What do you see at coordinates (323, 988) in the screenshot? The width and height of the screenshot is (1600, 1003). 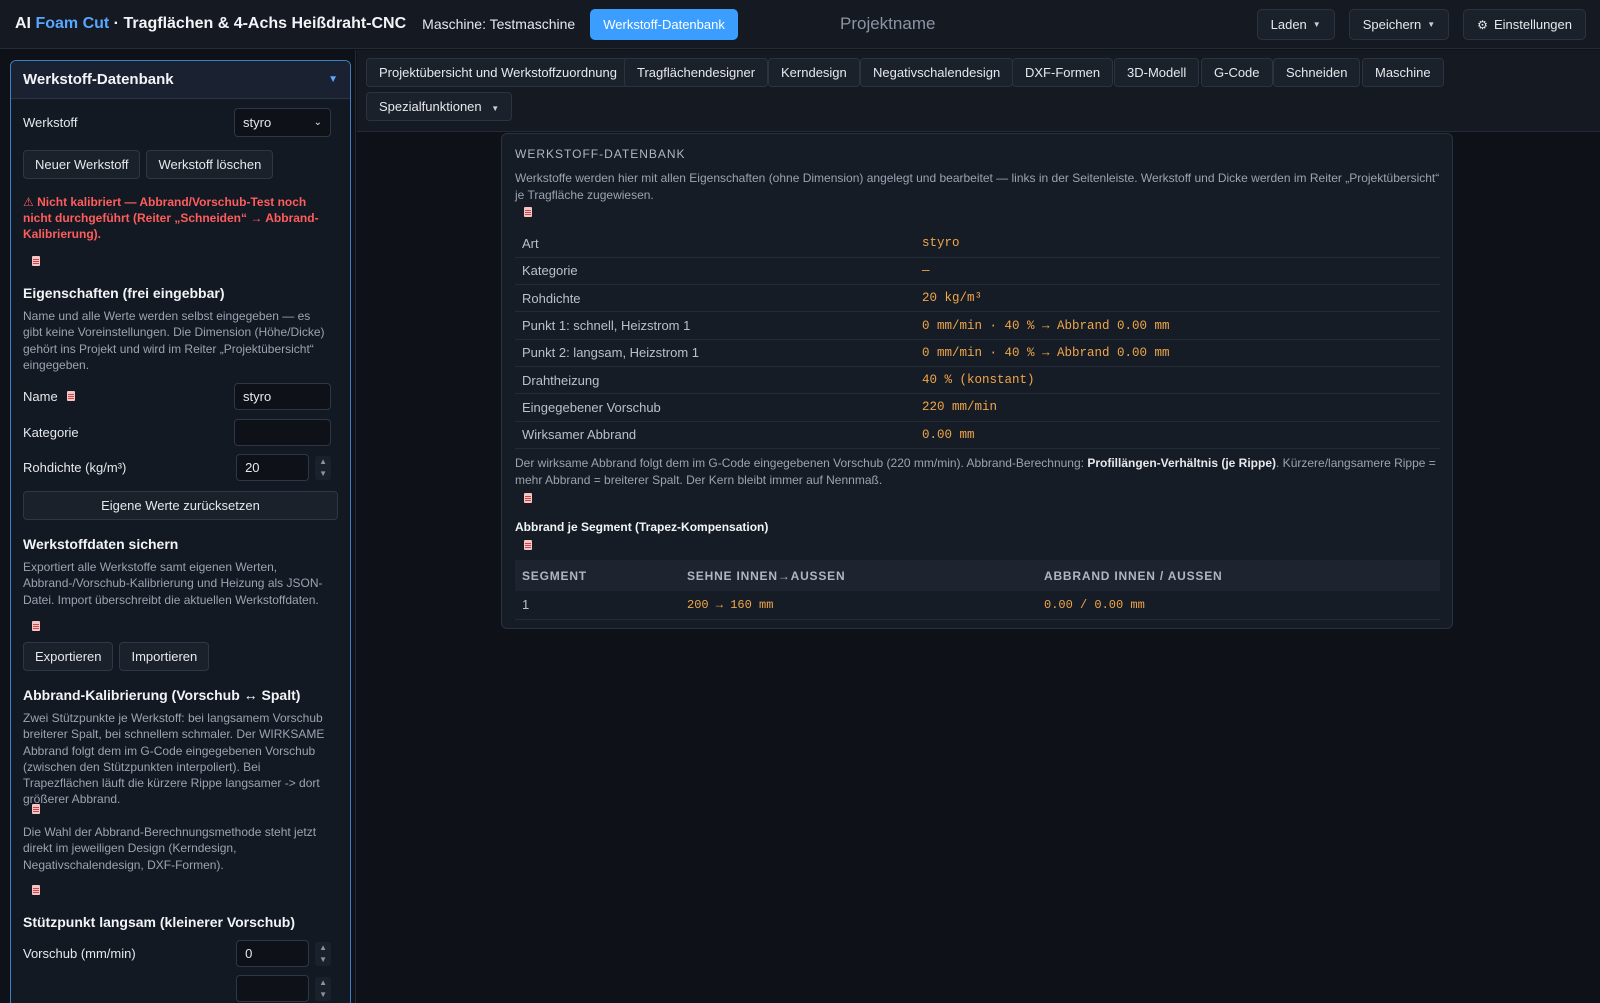 I see `next-stepper: ▲ ▼` at bounding box center [323, 988].